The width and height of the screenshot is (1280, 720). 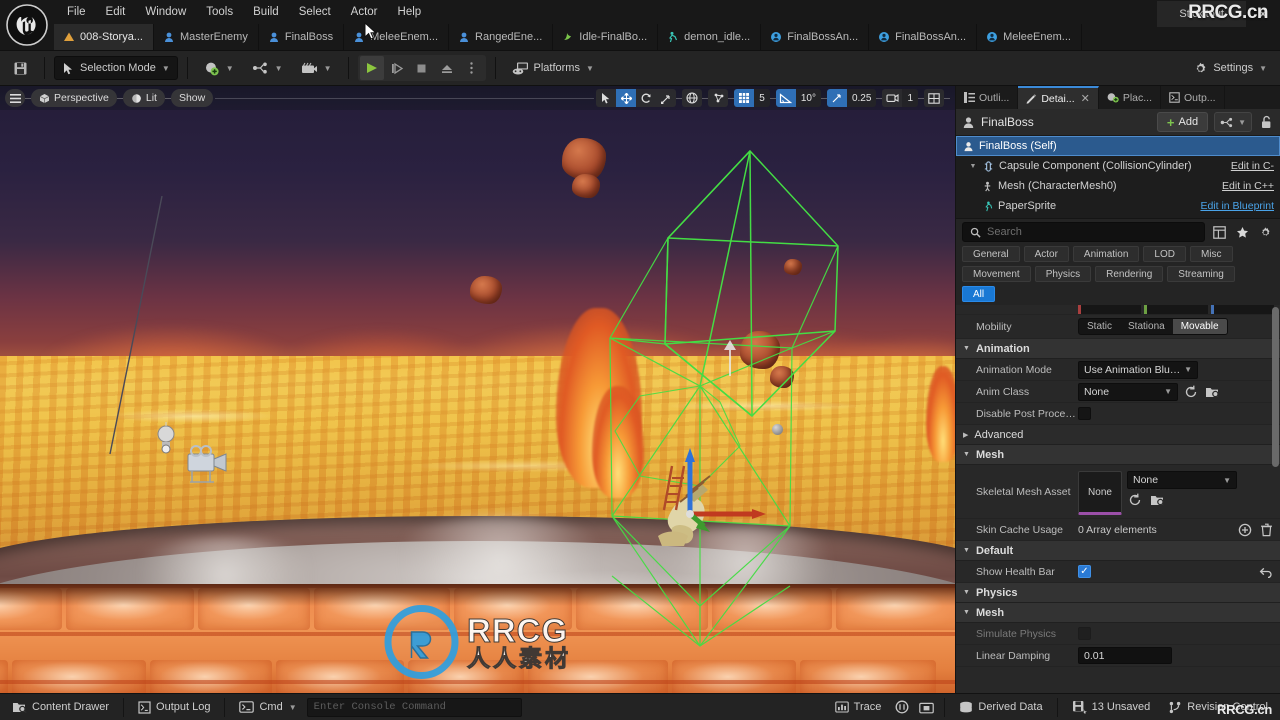 I want to click on selection-mode-button: Selection Mode ▼, so click(x=116, y=68).